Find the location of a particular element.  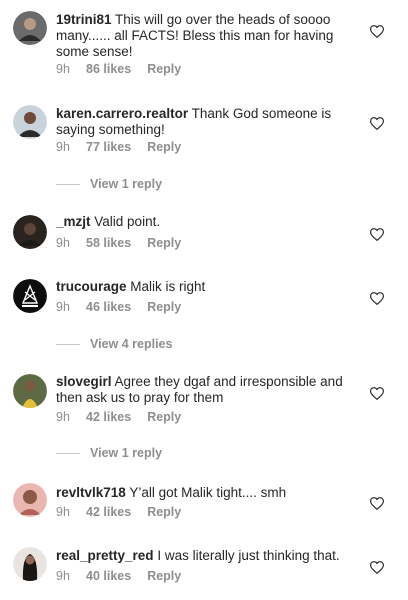

view-replies-button: View 4 replies is located at coordinates (114, 344).